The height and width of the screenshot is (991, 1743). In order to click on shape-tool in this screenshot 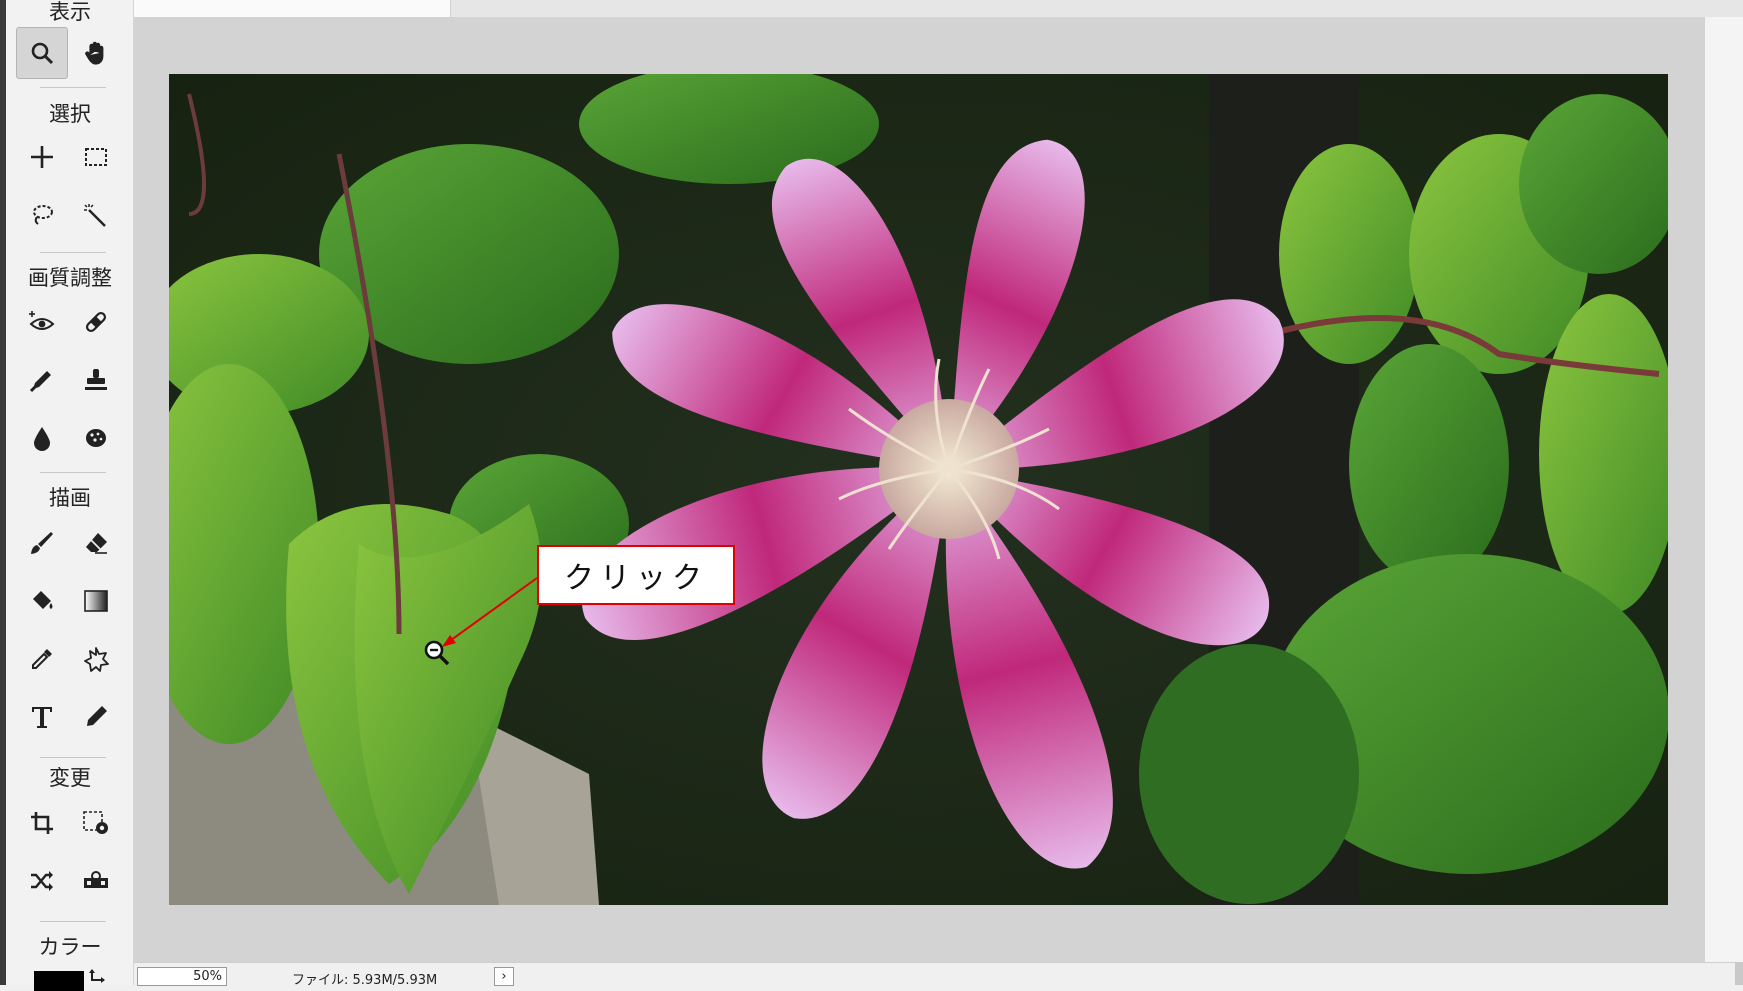, I will do `click(96, 659)`.